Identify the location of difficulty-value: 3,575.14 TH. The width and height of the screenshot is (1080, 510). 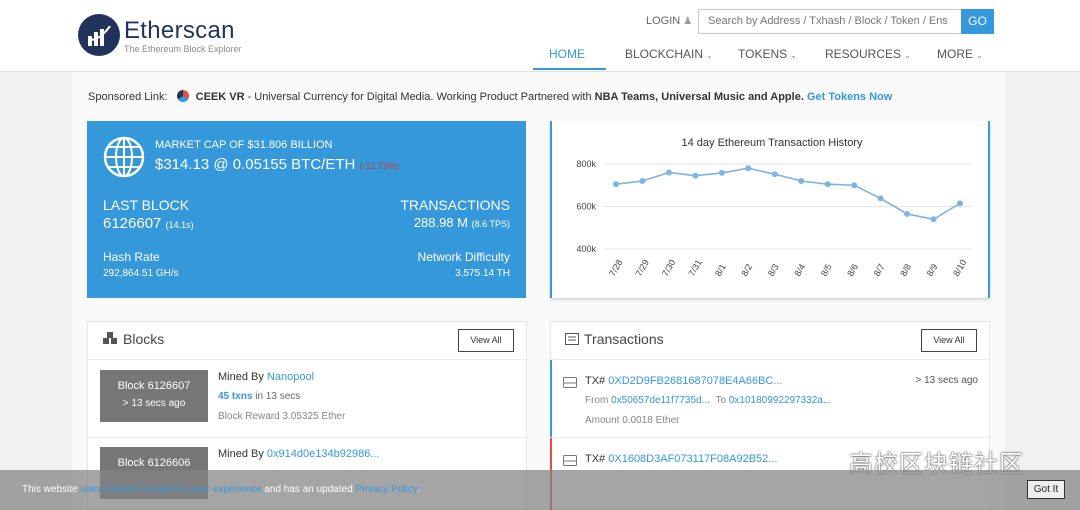
(482, 273).